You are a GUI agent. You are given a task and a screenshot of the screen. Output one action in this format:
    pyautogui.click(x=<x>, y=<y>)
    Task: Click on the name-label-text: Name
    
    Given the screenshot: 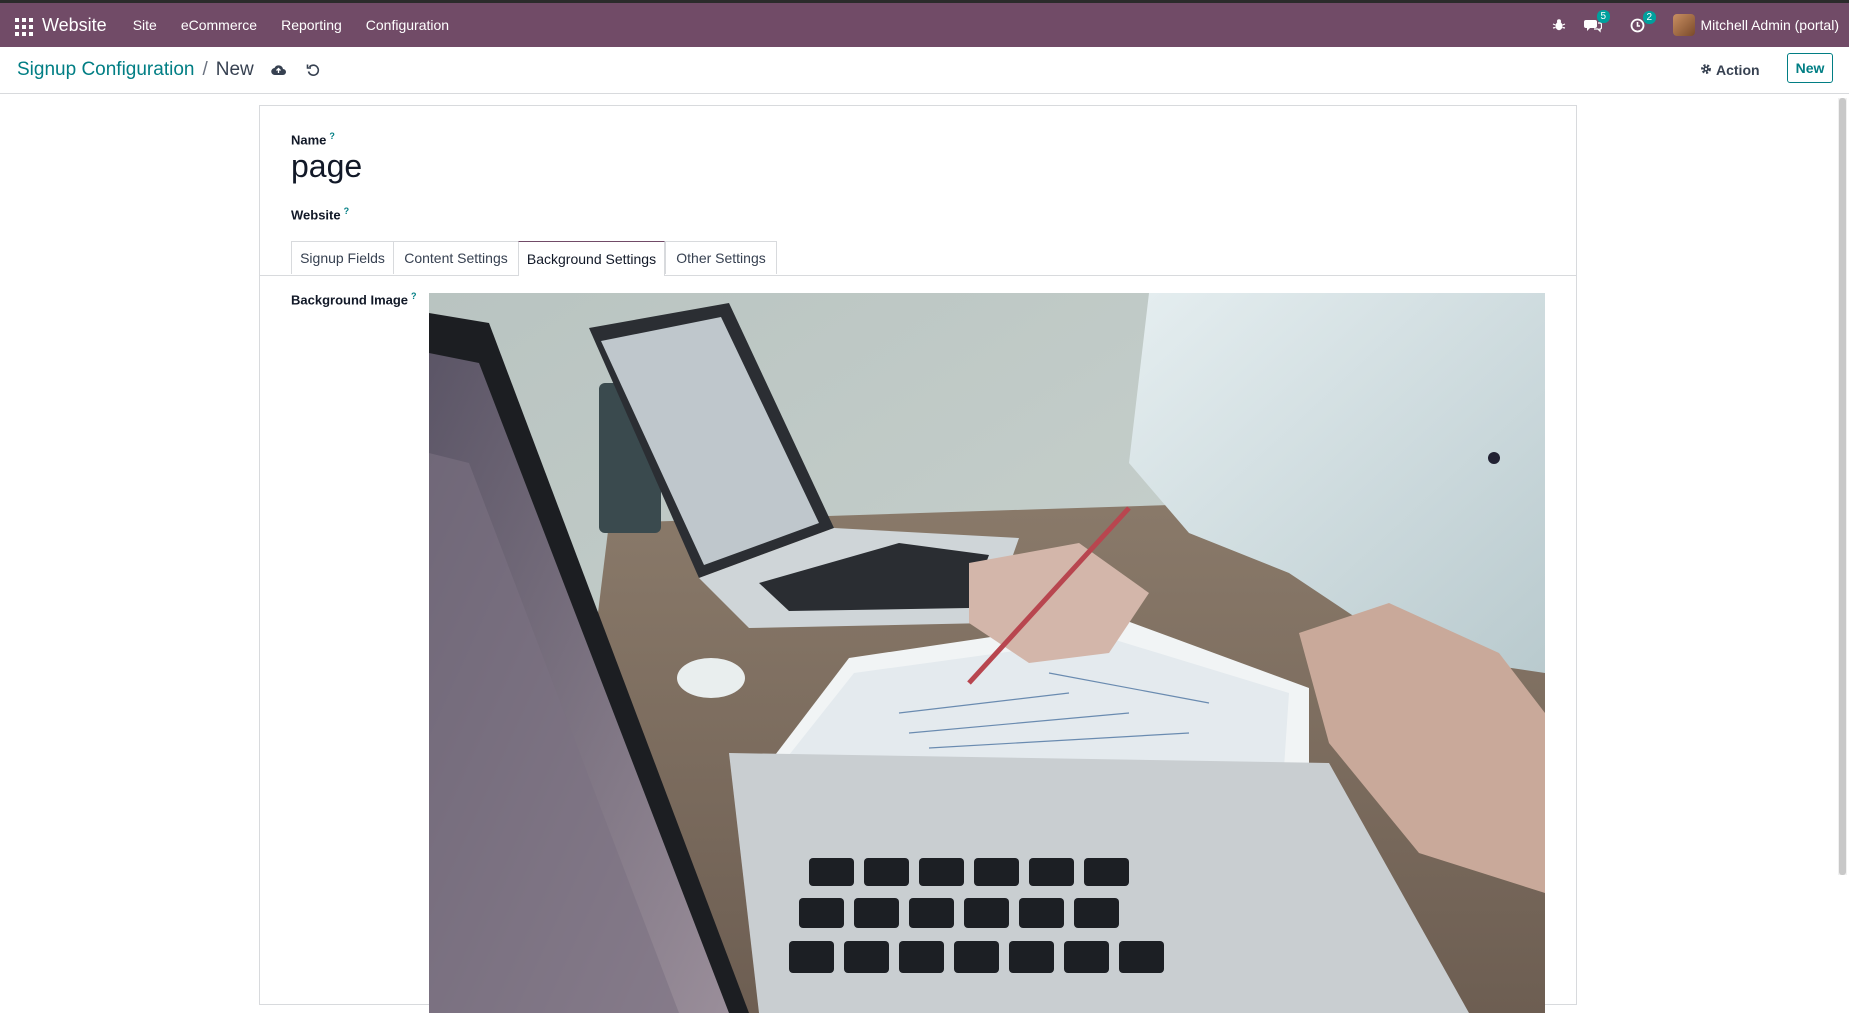 What is the action you would take?
    pyautogui.click(x=309, y=140)
    